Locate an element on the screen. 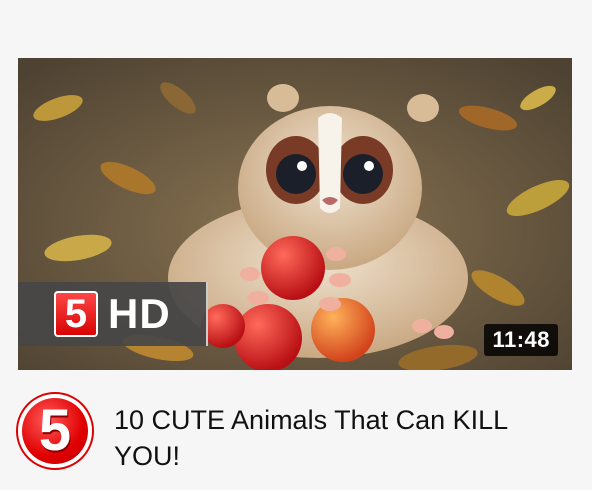  video-duration: 11:48 is located at coordinates (521, 340).